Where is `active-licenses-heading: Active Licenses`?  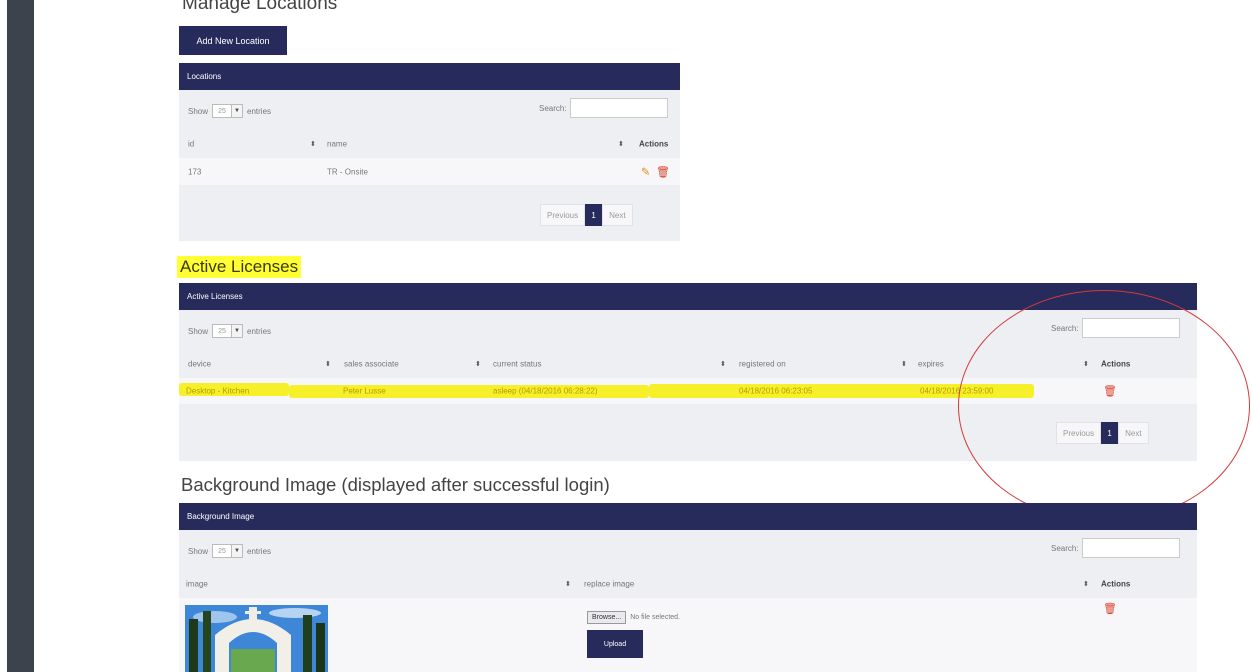
active-licenses-heading: Active Licenses is located at coordinates (239, 267).